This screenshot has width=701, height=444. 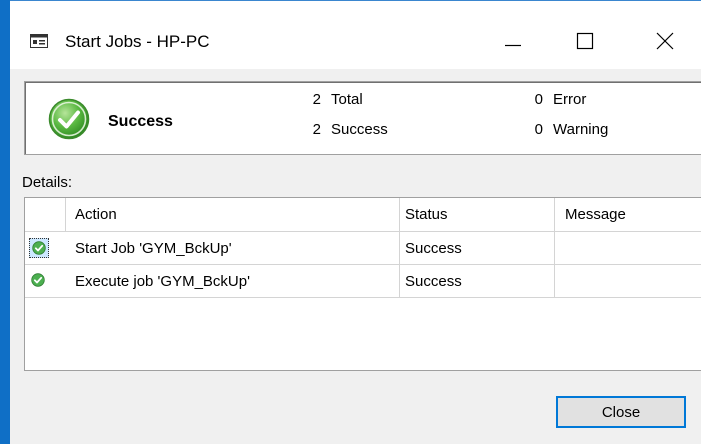 I want to click on table-row: Start Job 'GYM_BckUp' Success, so click(x=363, y=248).